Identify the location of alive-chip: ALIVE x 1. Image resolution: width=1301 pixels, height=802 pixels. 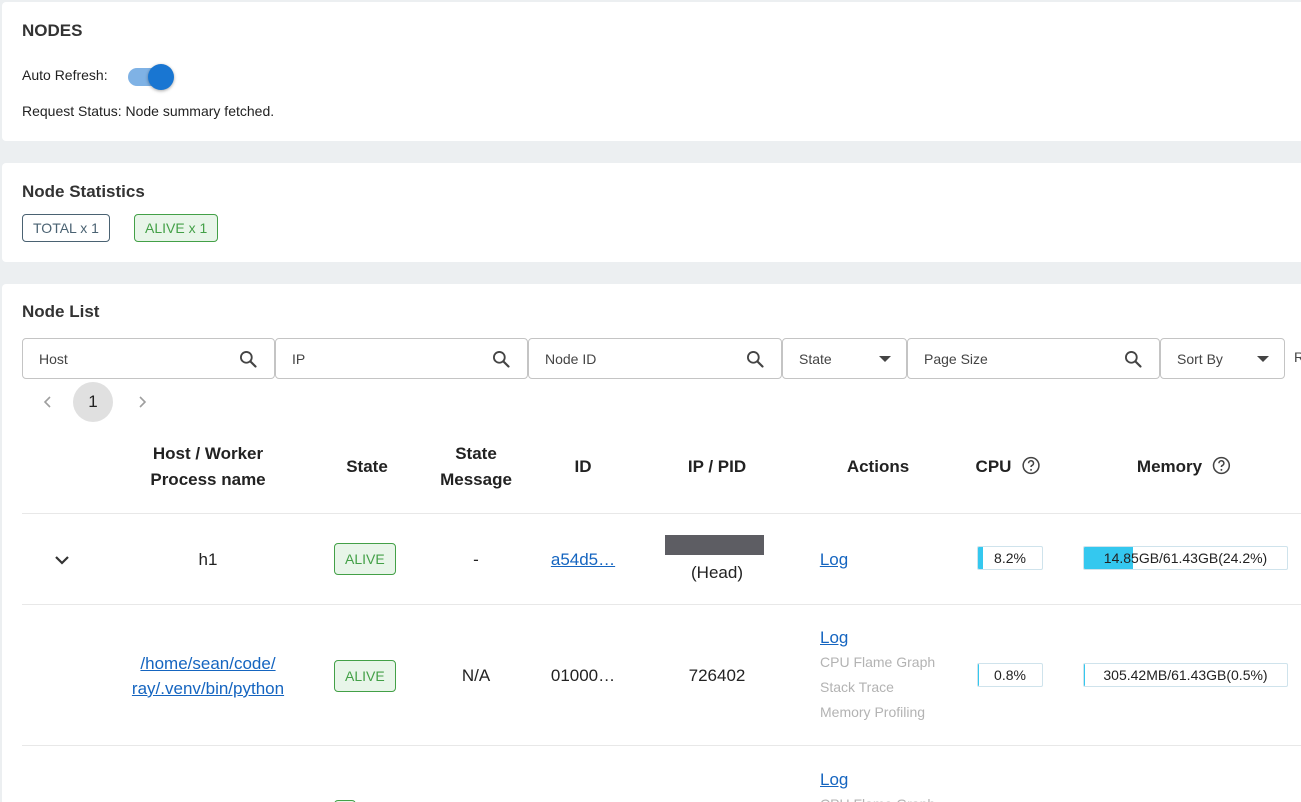
(176, 228).